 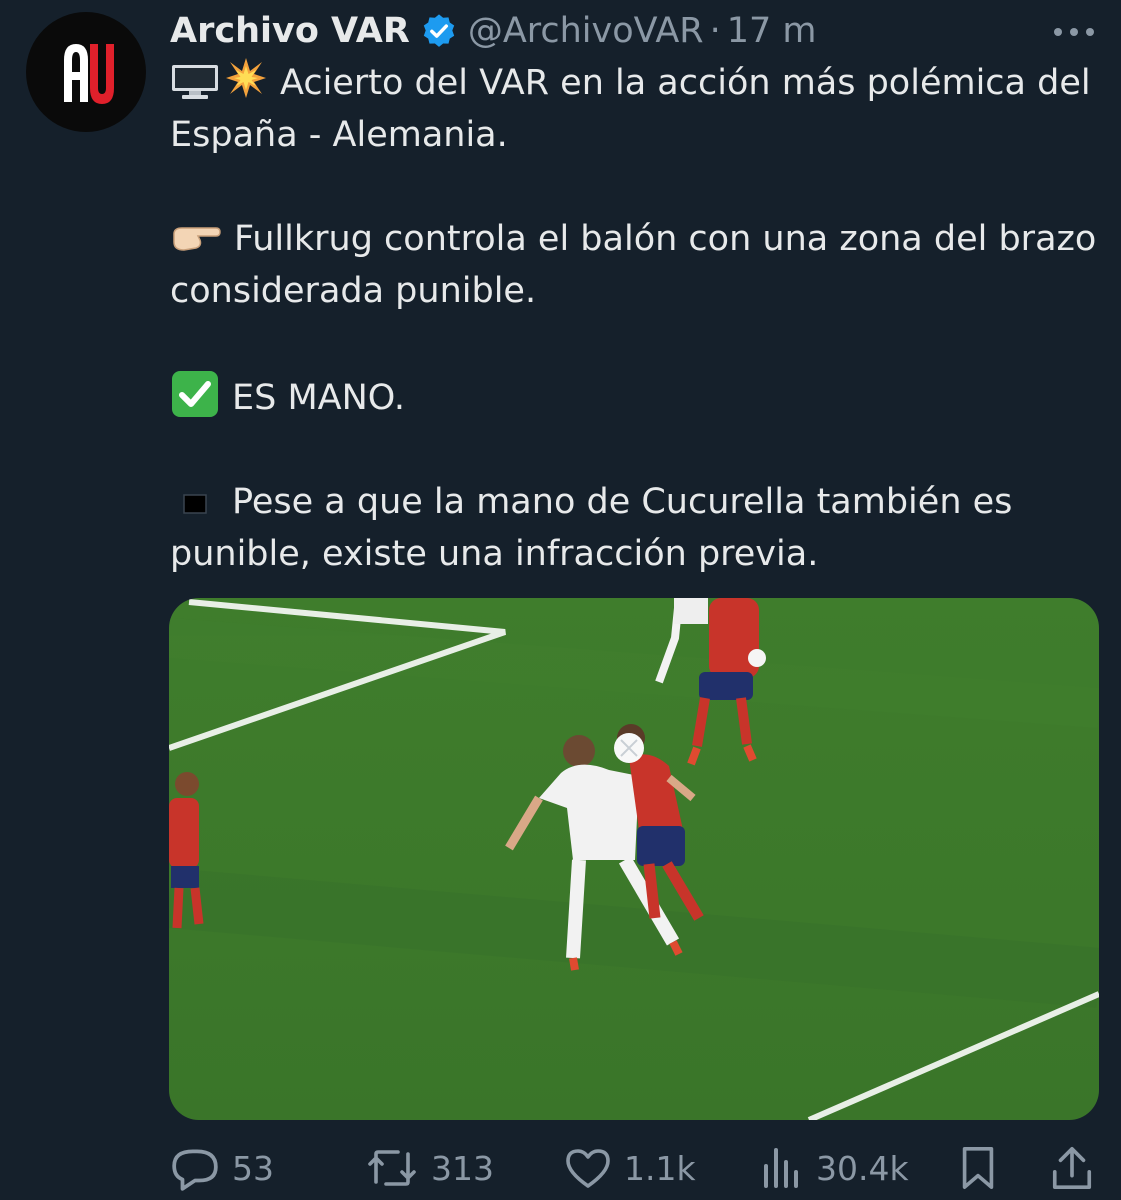 What do you see at coordinates (781, 1168) in the screenshot?
I see `views-chart-icon` at bounding box center [781, 1168].